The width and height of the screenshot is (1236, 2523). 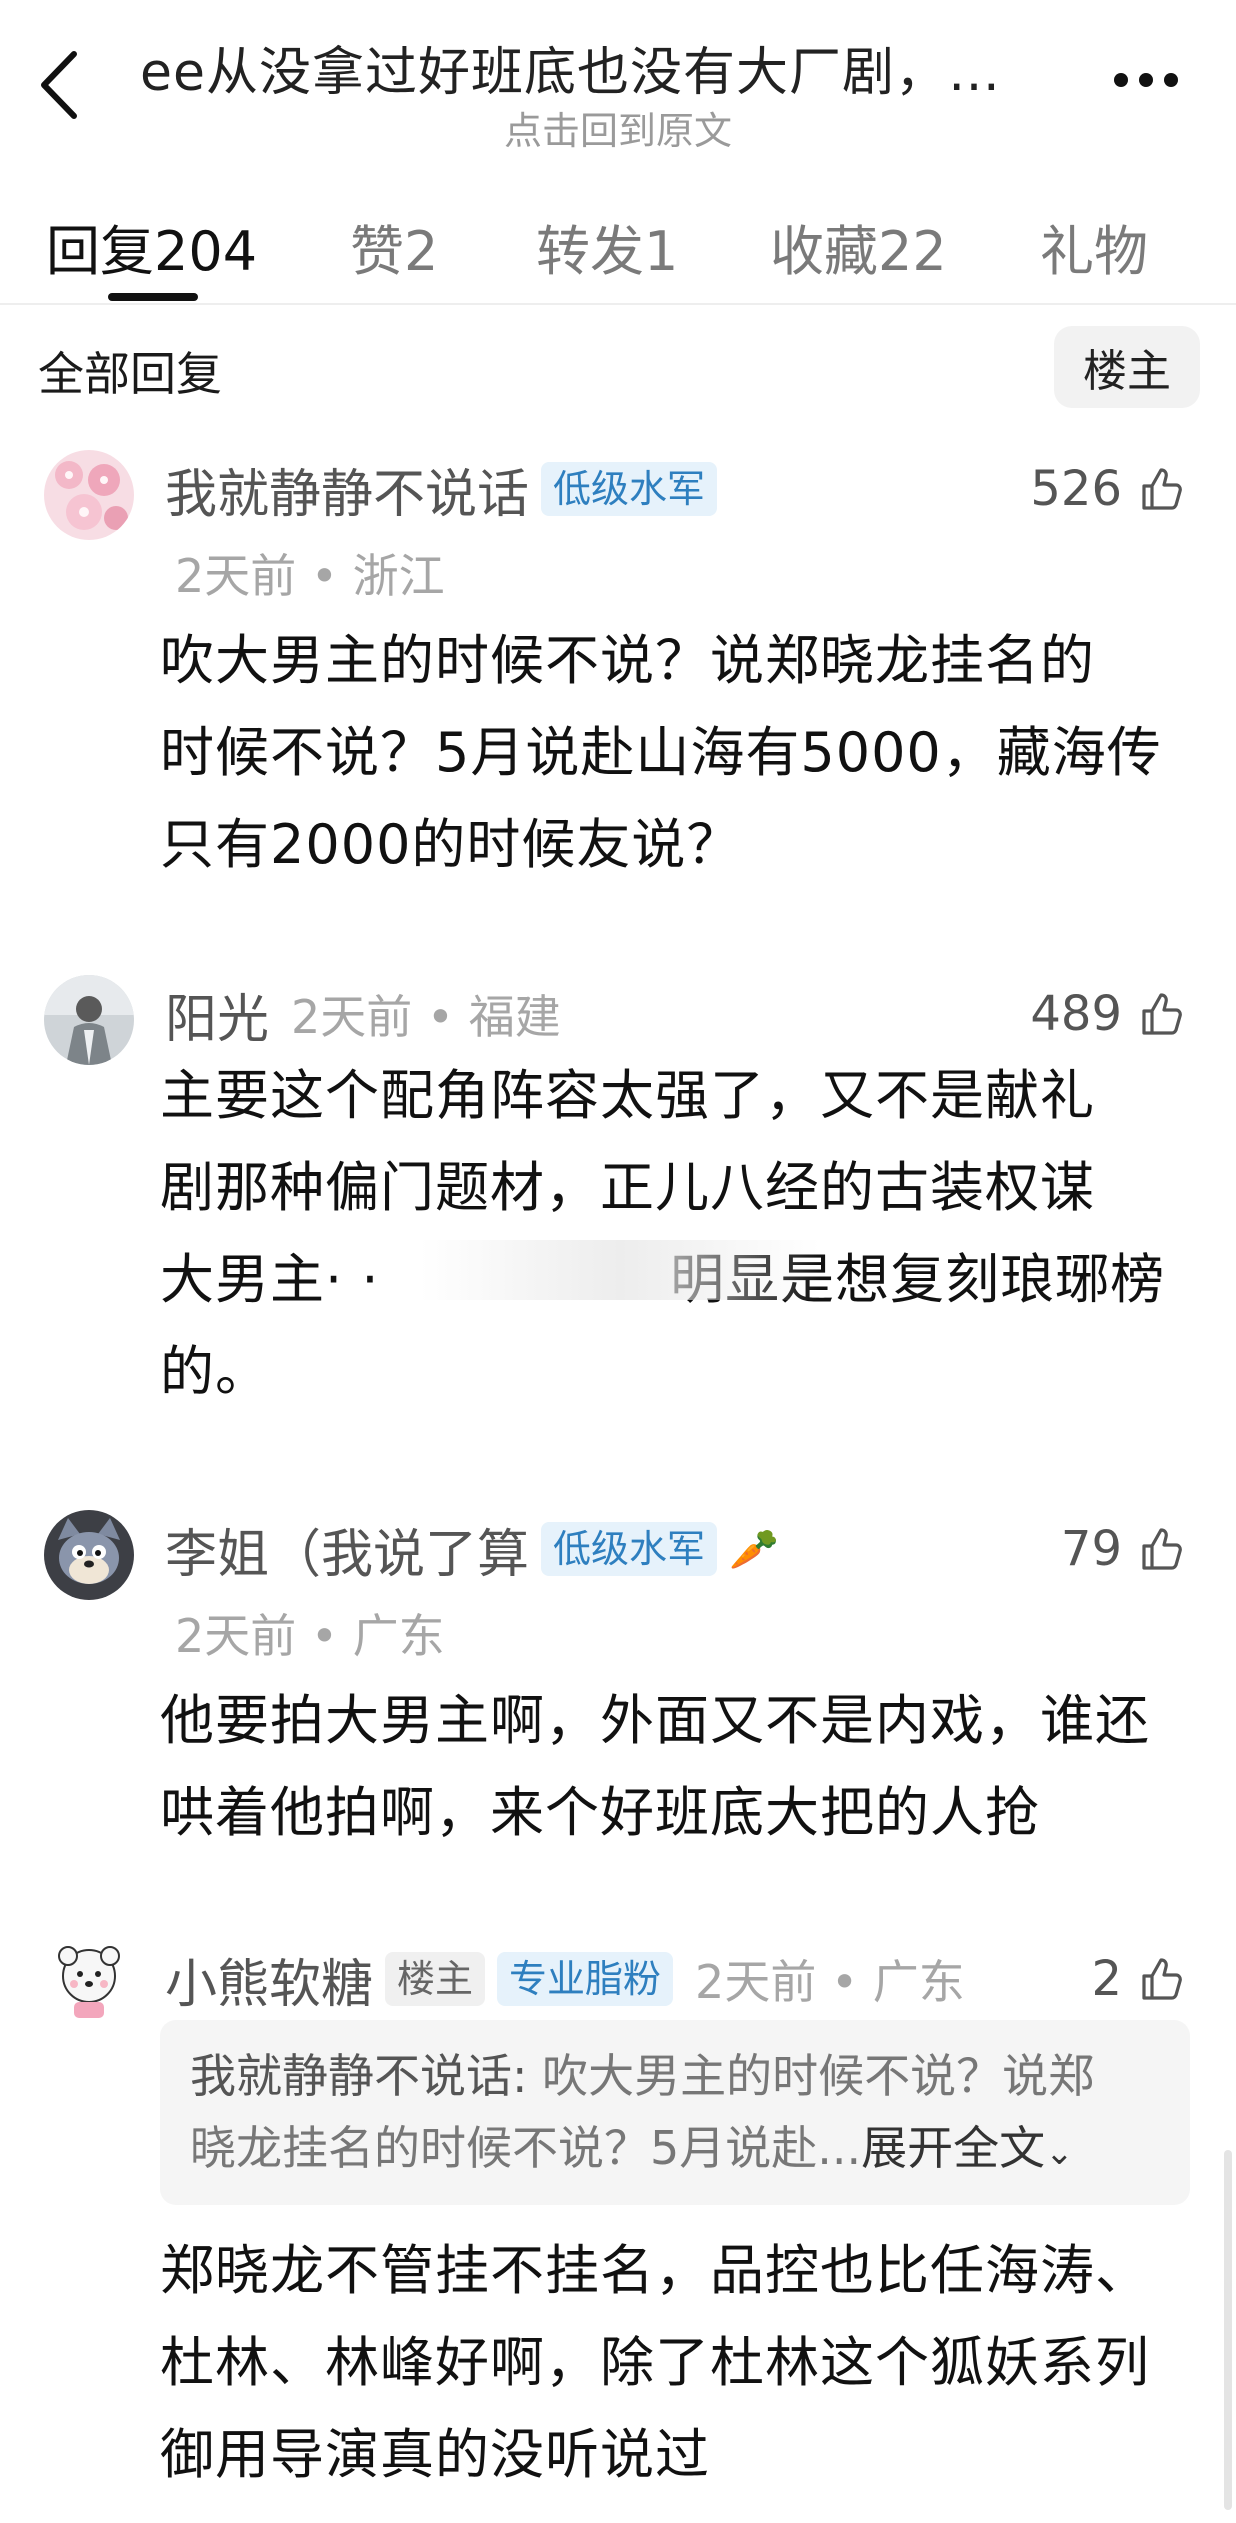 What do you see at coordinates (818, 2076) in the screenshot?
I see `quote-text: 吹大男主的时候不说？说郑` at bounding box center [818, 2076].